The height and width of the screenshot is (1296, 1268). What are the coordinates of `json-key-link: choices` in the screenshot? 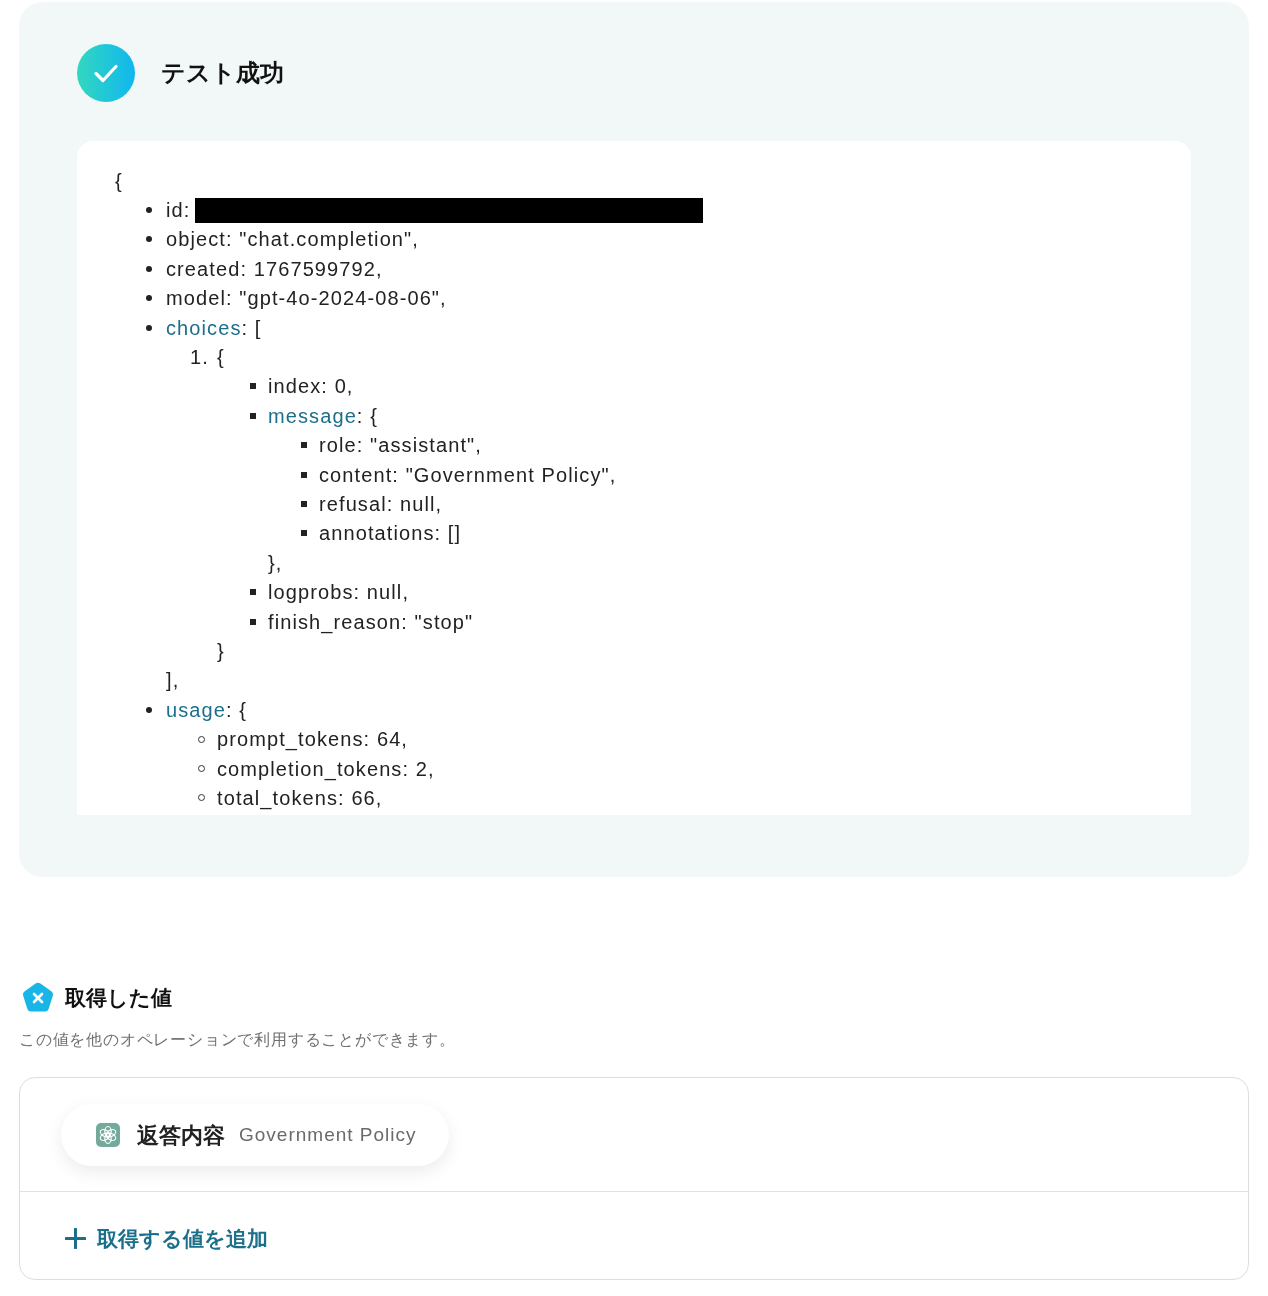 It's located at (204, 327).